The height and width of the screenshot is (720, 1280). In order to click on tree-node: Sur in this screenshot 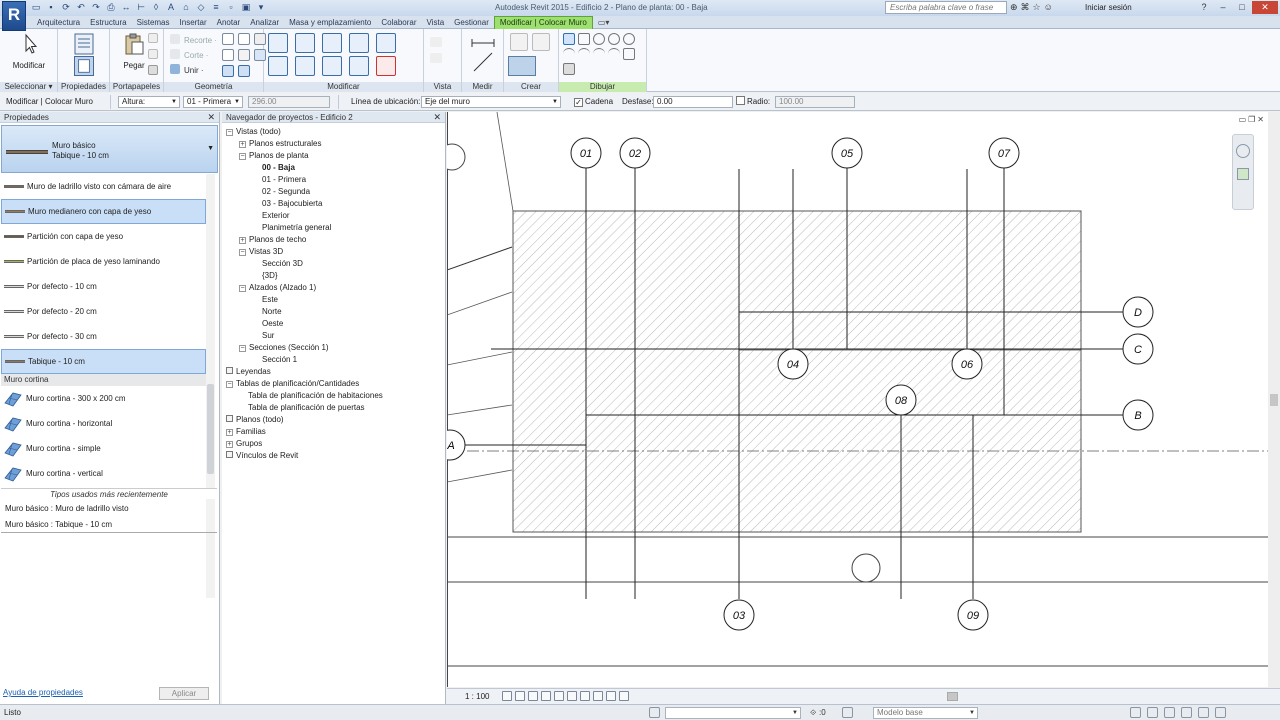, I will do `click(263, 336)`.